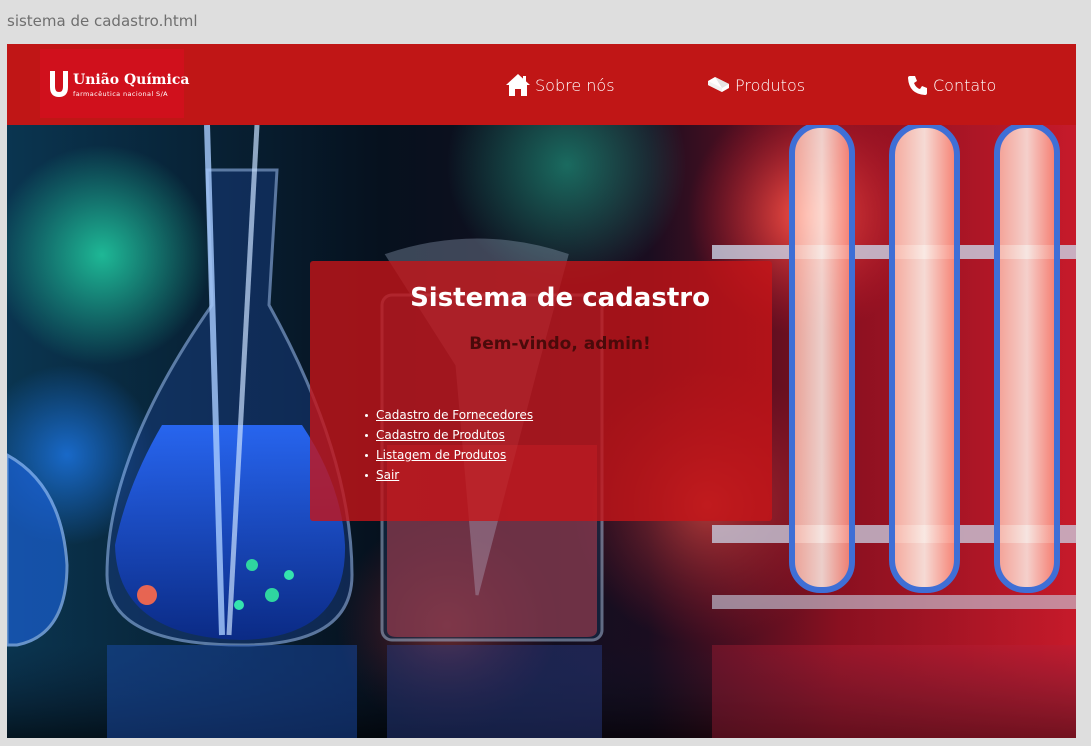 This screenshot has height=746, width=1091. I want to click on nav-item-produtos: Produtos, so click(755, 85).